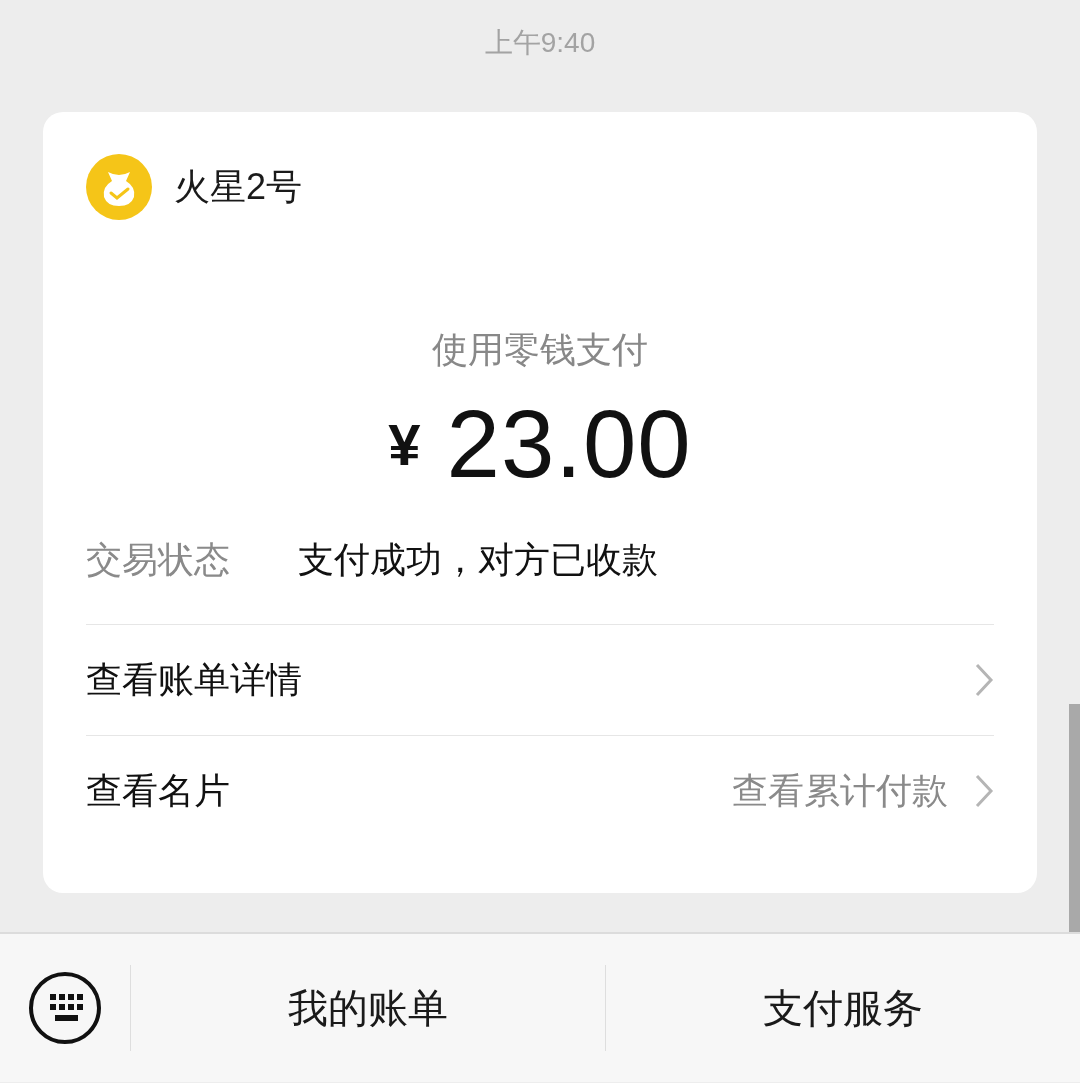 This screenshot has width=1080, height=1083. I want to click on currency-symbol: ¥, so click(404, 444).